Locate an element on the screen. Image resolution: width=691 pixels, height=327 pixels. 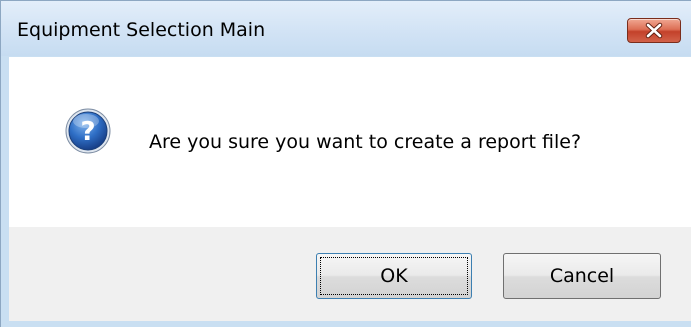
focus-ring is located at coordinates (394, 276).